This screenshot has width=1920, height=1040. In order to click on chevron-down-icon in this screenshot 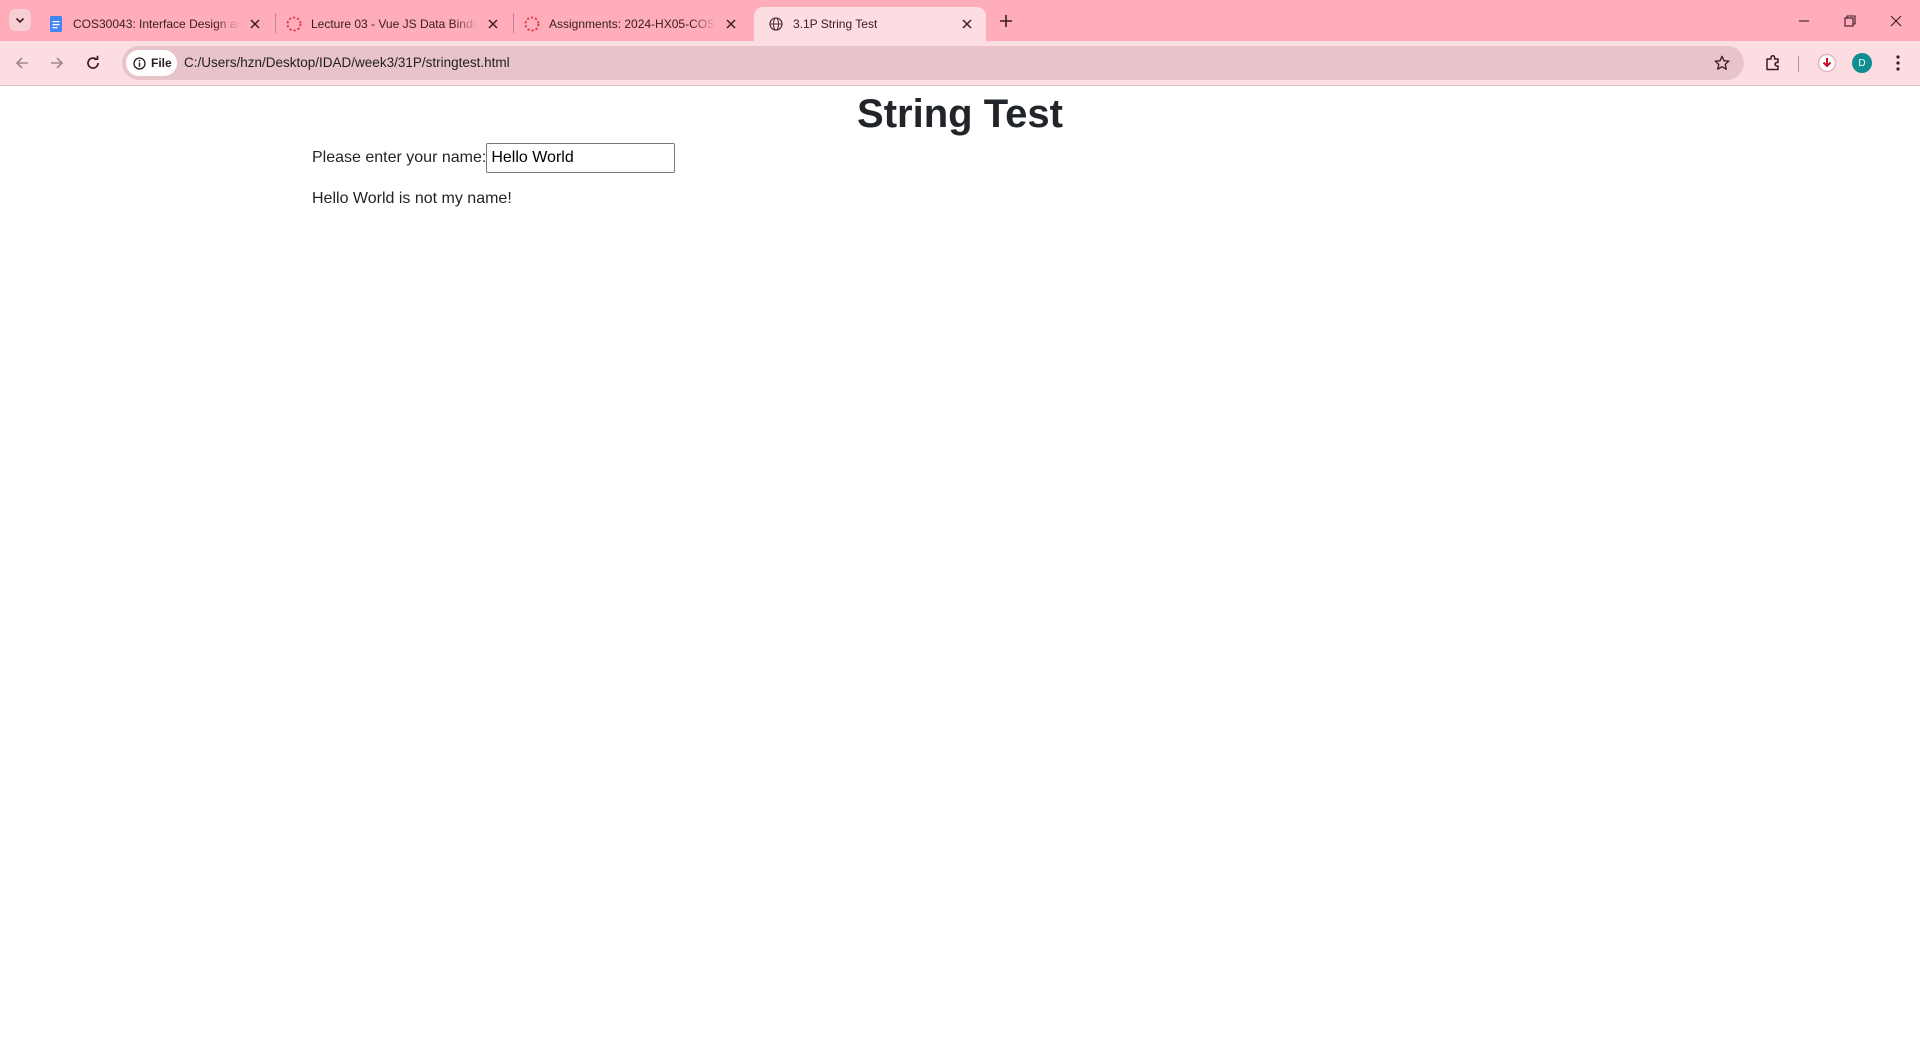, I will do `click(20, 20)`.